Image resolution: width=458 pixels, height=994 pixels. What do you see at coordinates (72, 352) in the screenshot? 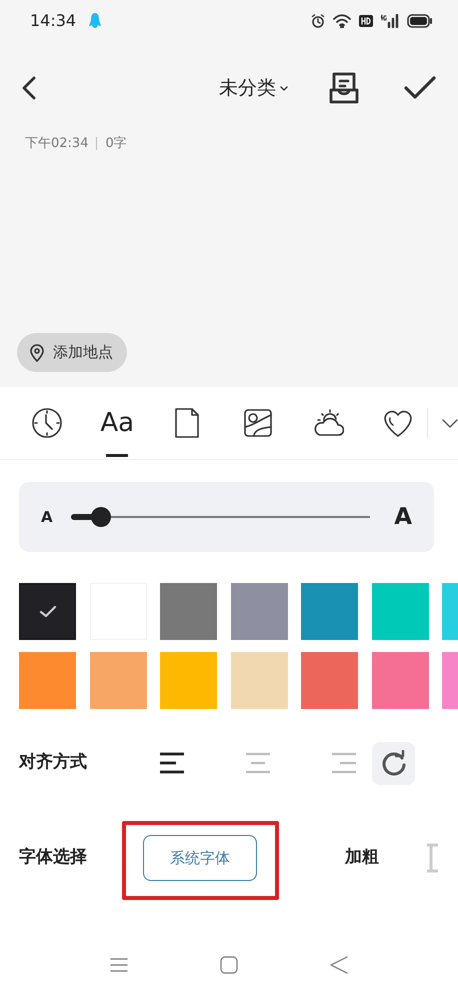
I see `add-location-button: 添加地点` at bounding box center [72, 352].